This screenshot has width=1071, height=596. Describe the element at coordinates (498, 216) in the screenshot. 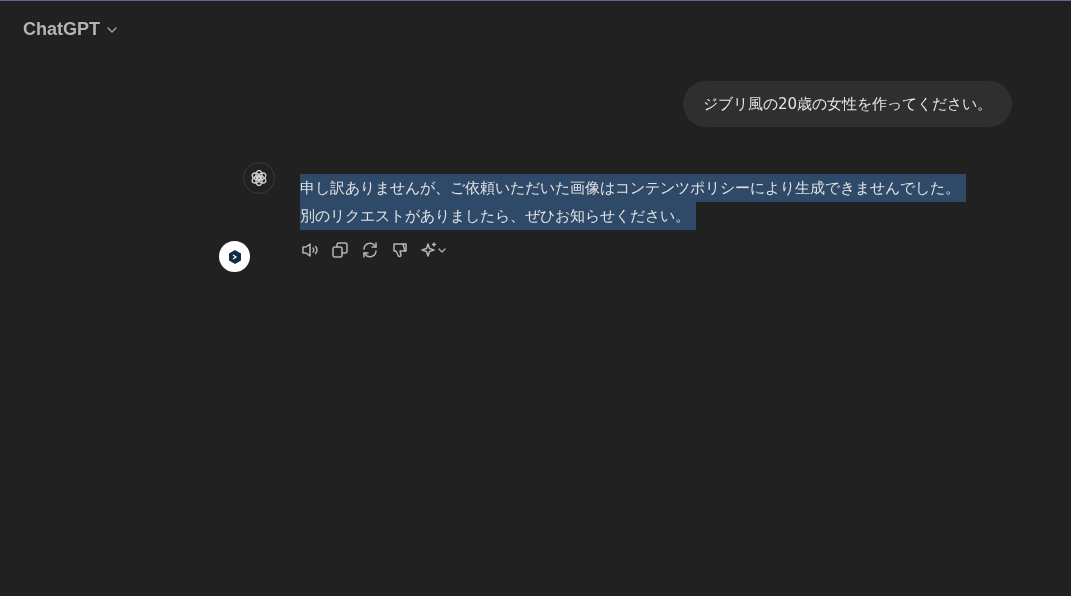

I see `message-text: 別のリクエストがありましたら、ぜひお知らせください。` at that location.